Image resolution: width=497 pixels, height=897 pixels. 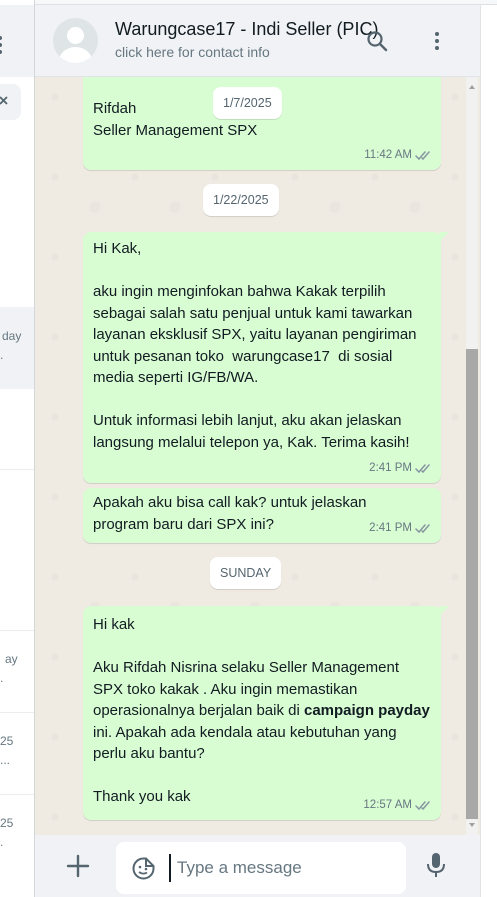 I want to click on close-icon, so click(x=5, y=102).